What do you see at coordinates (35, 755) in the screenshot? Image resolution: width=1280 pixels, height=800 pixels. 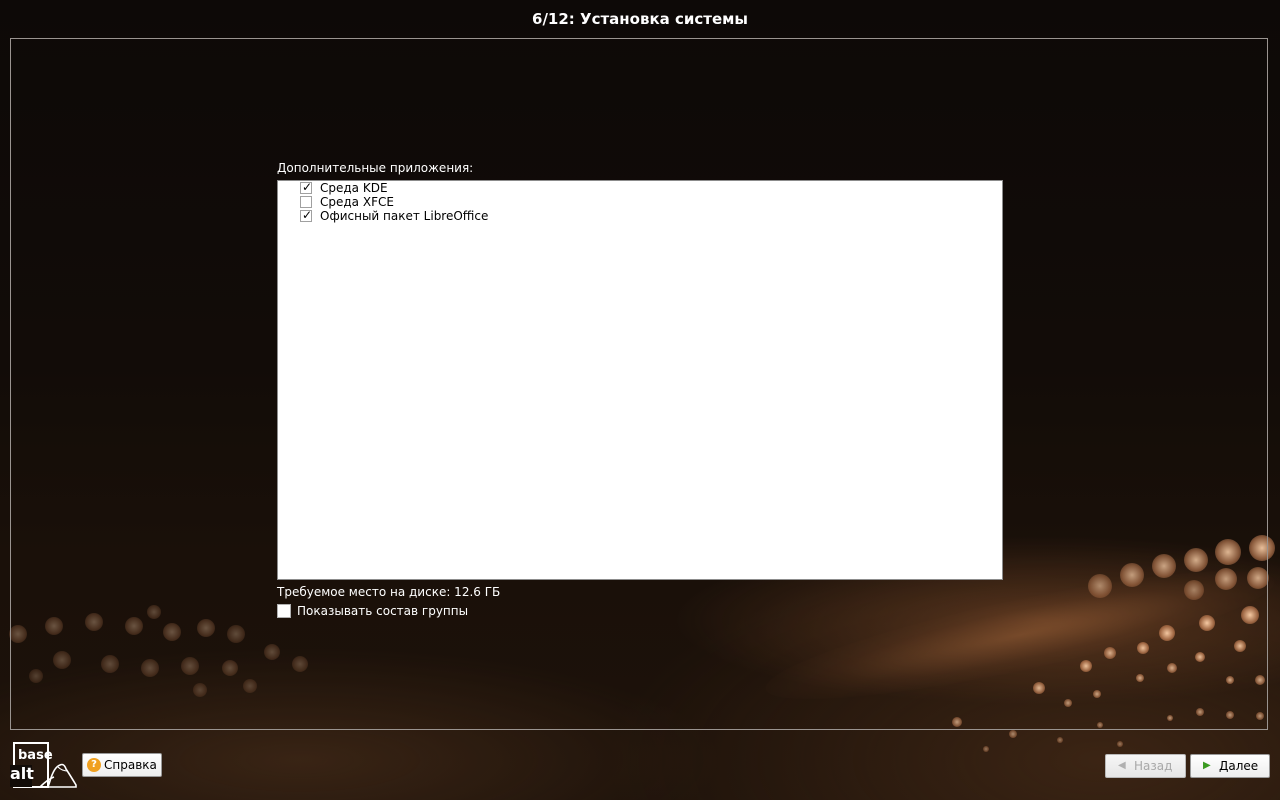 I see `logo-text-top: base` at bounding box center [35, 755].